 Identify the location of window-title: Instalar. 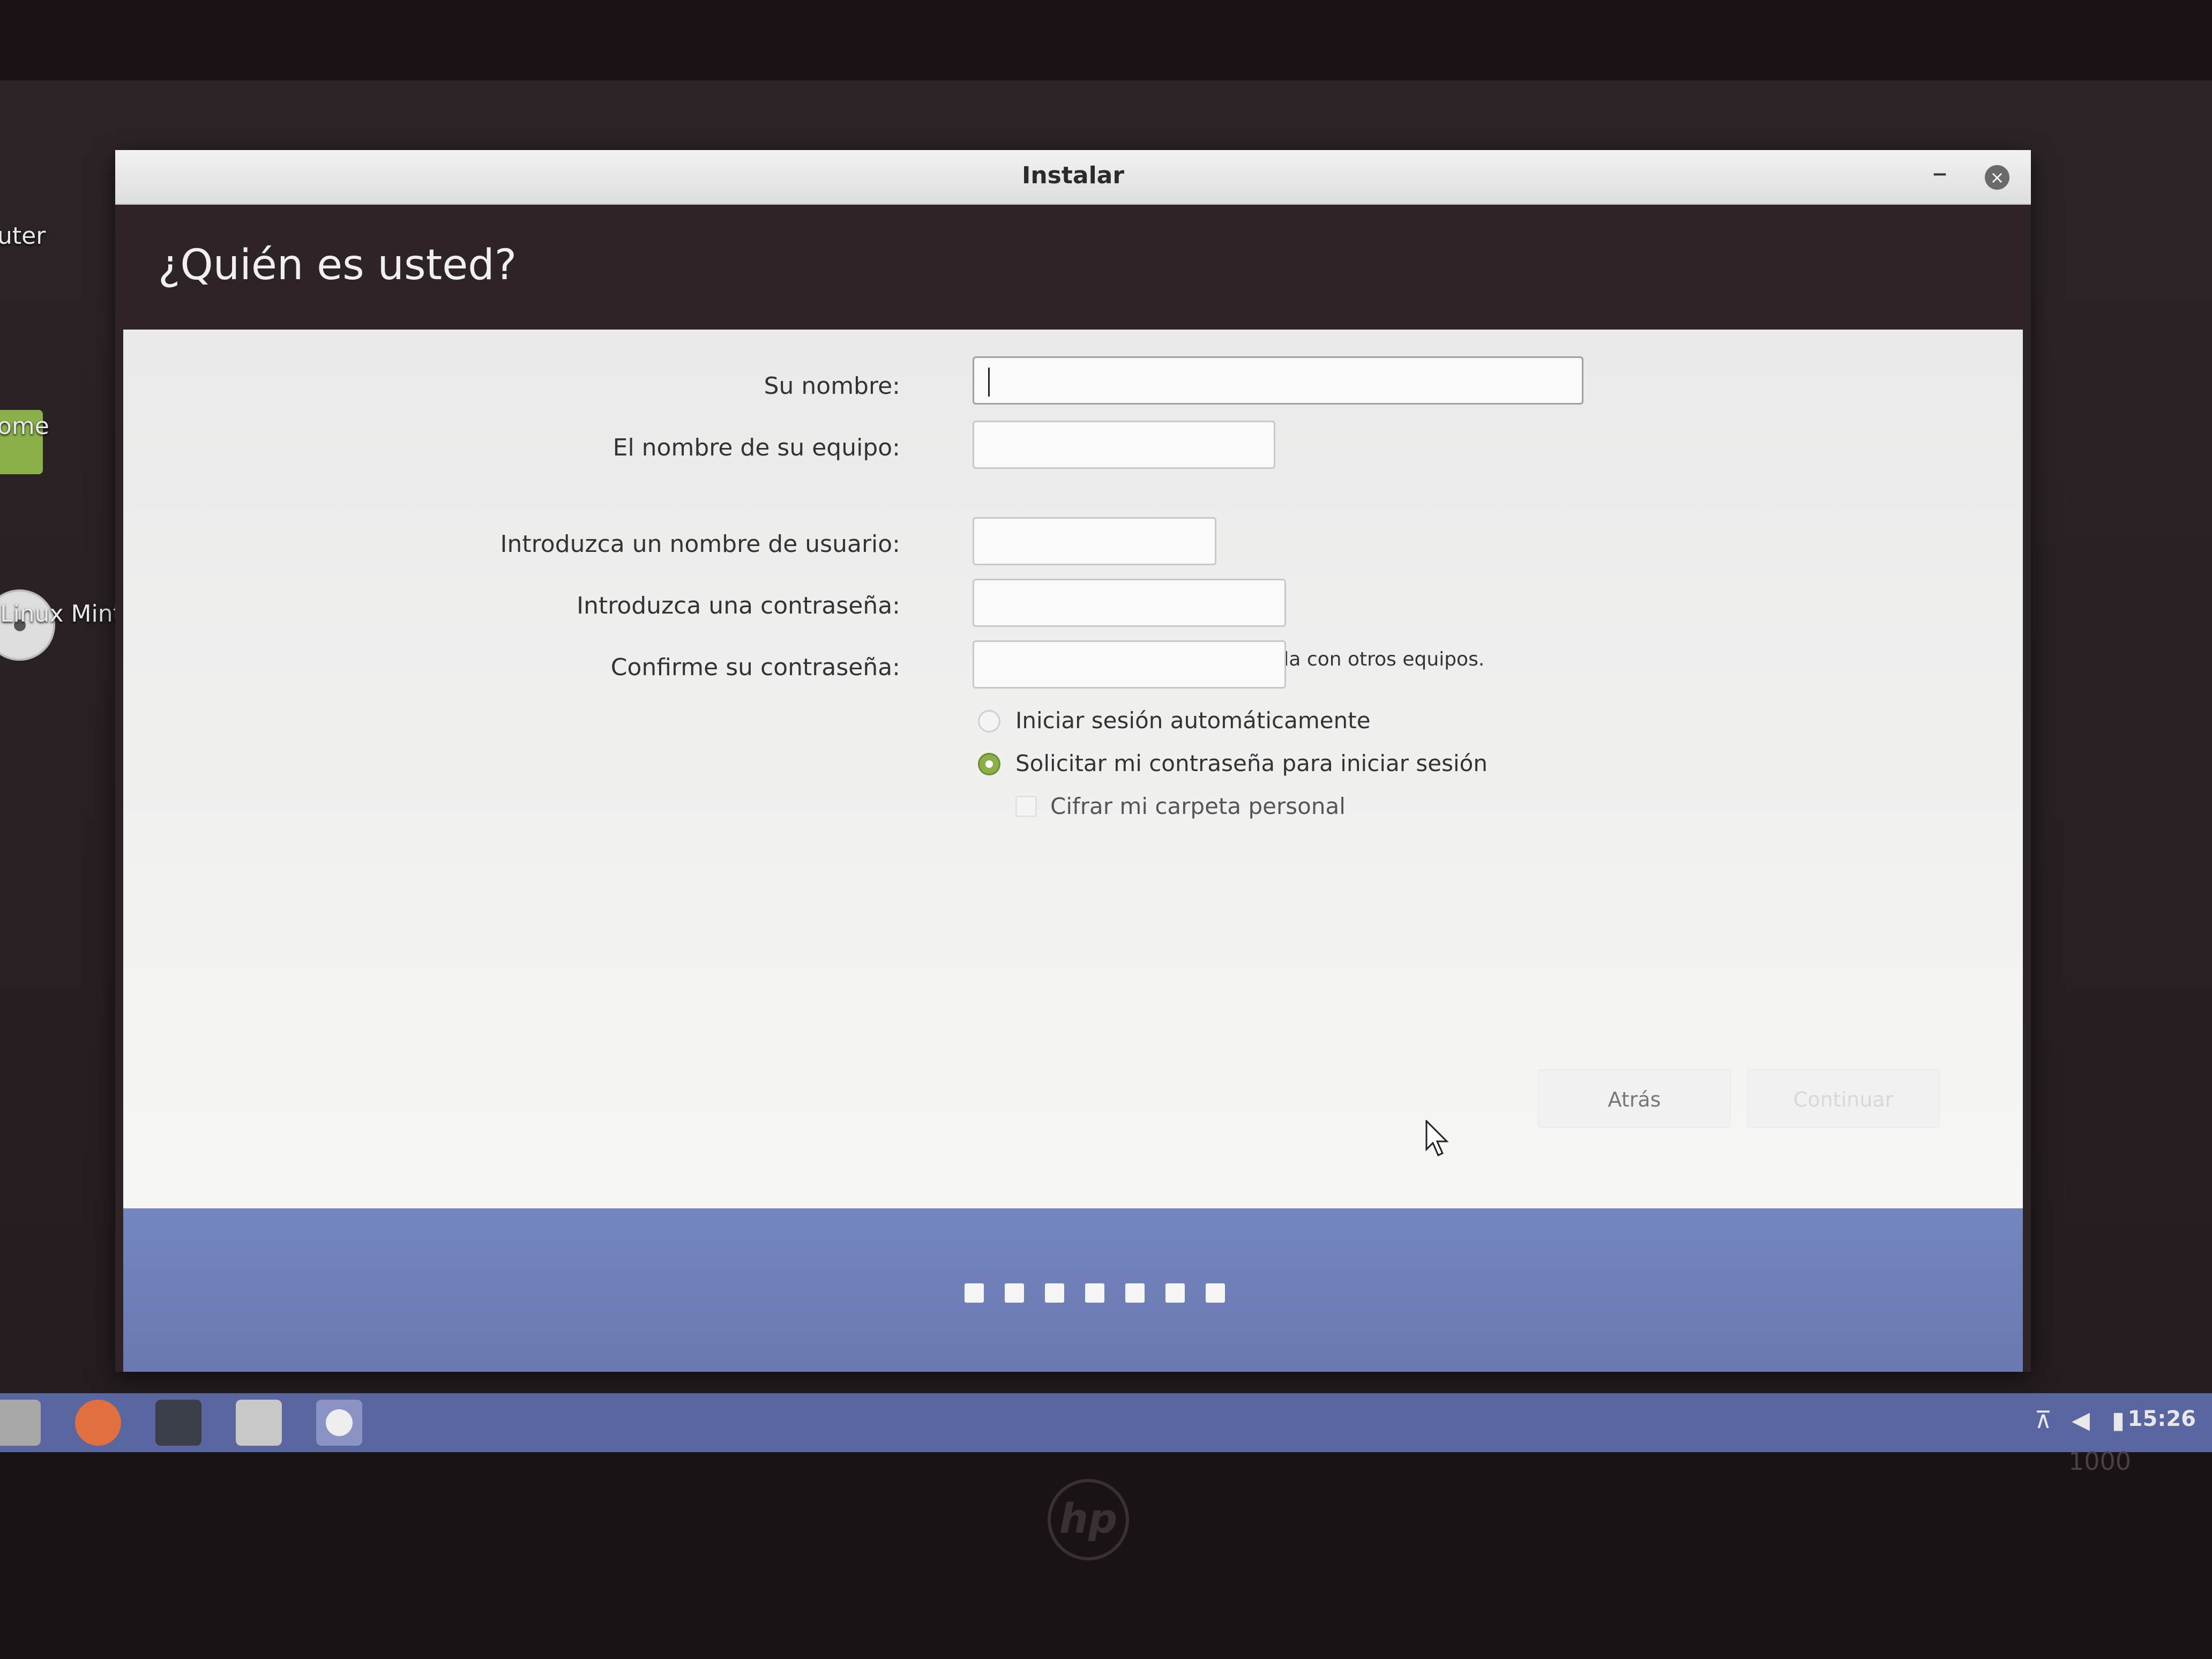
(1073, 175).